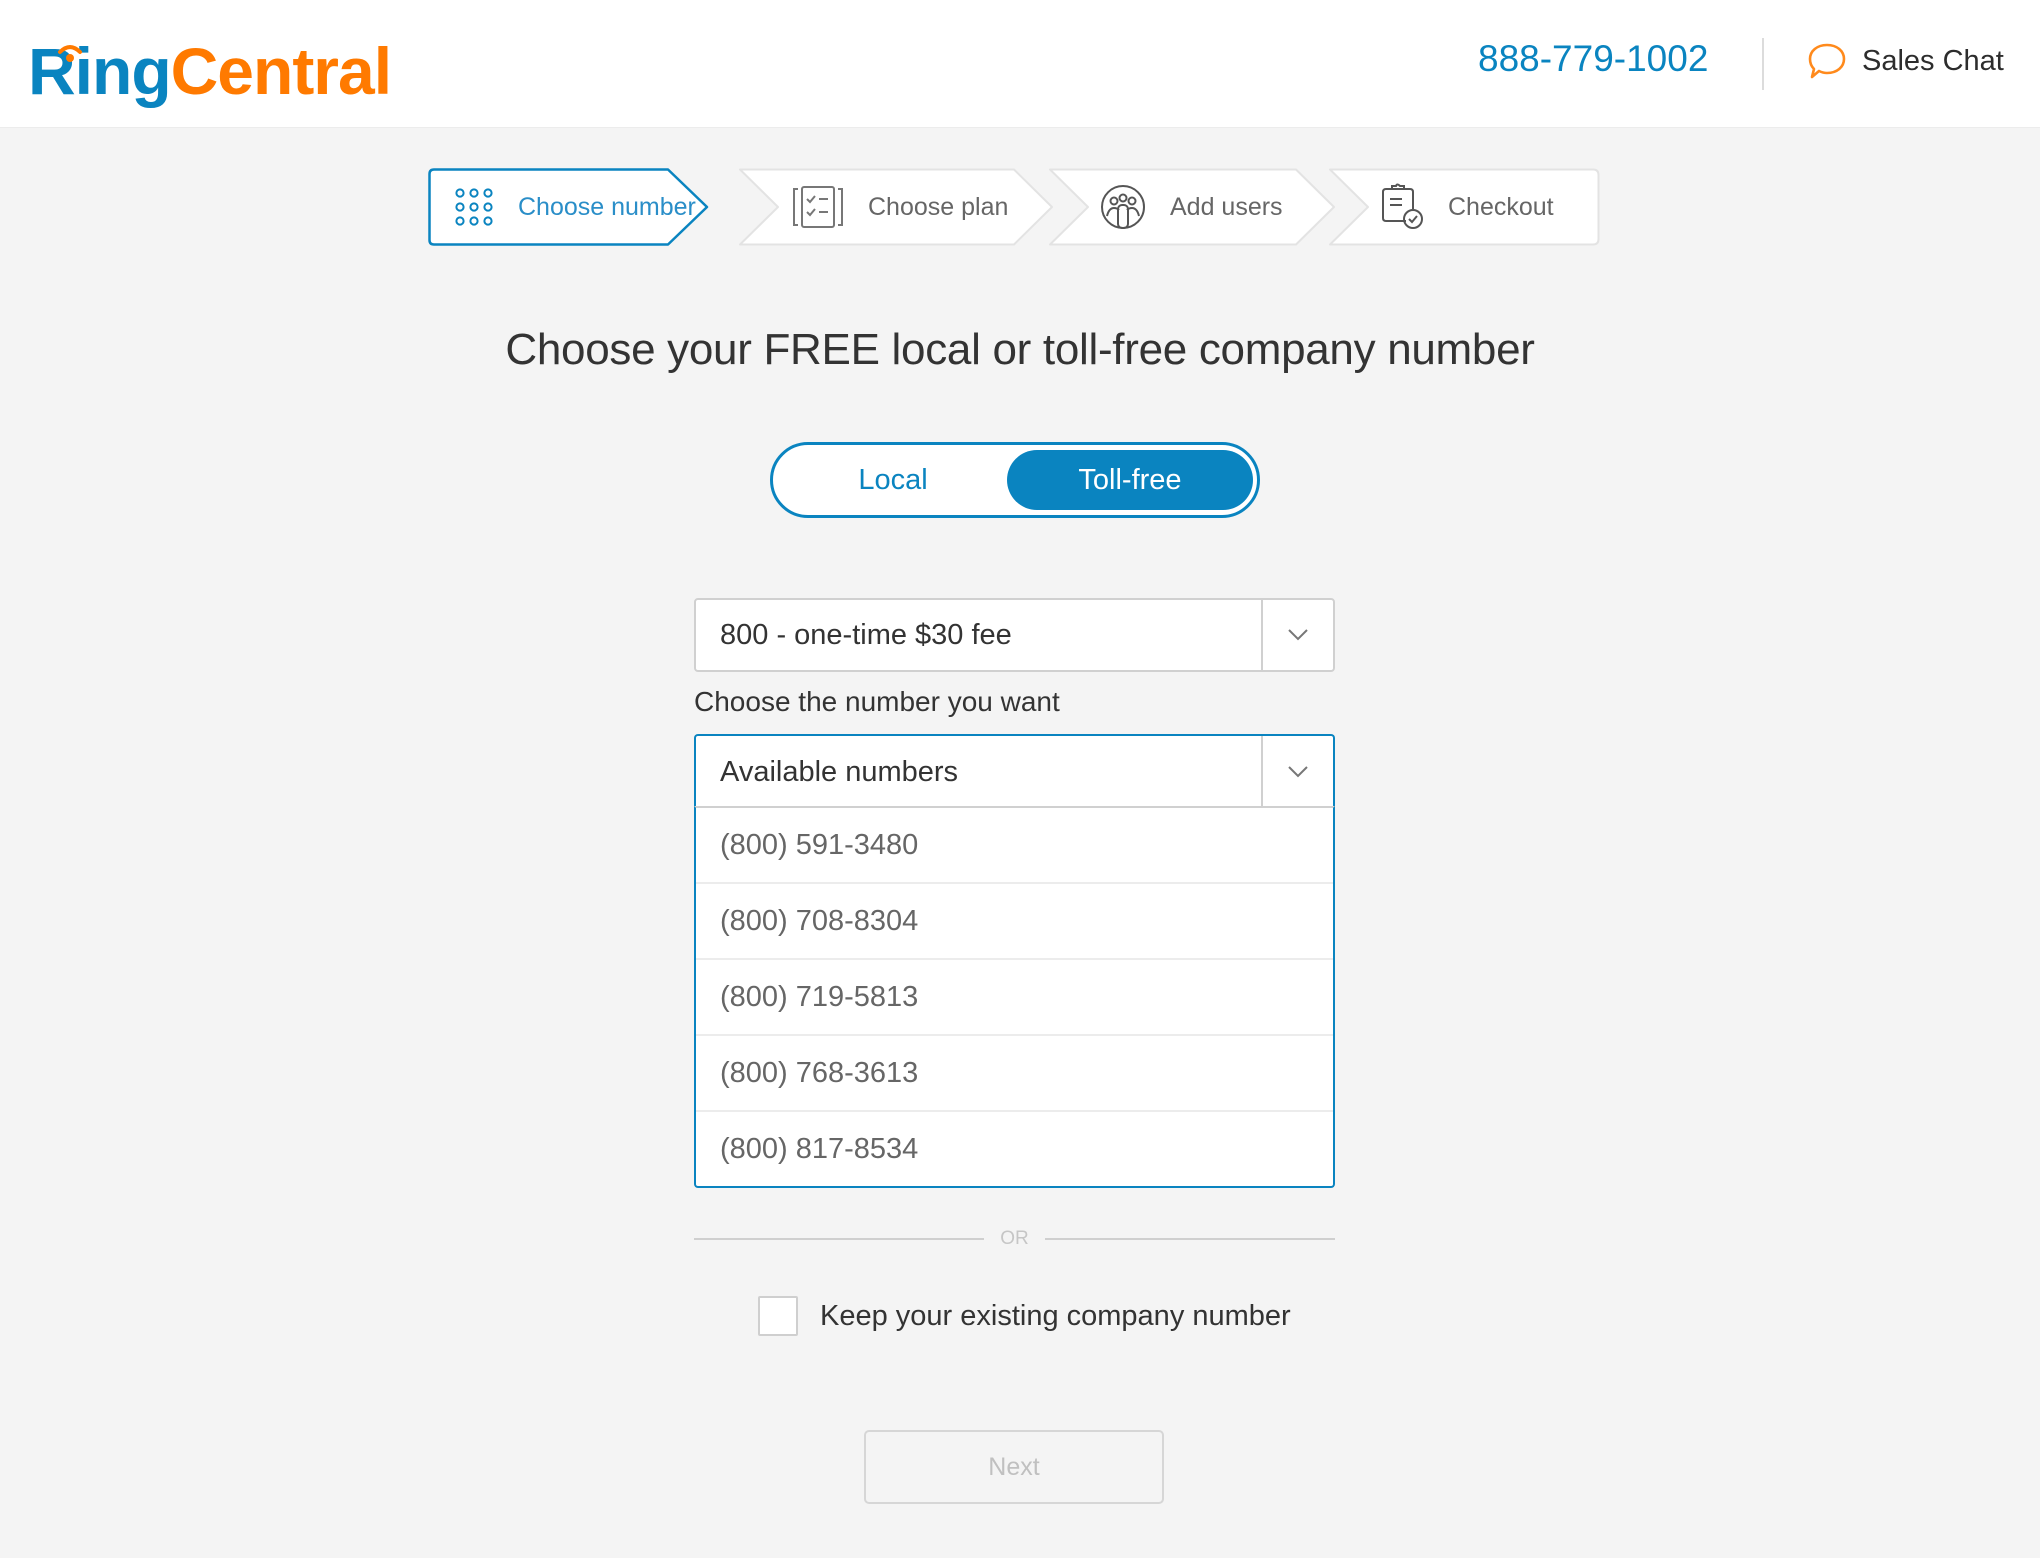 The height and width of the screenshot is (1558, 2040). What do you see at coordinates (1763, 64) in the screenshot?
I see `header-divider` at bounding box center [1763, 64].